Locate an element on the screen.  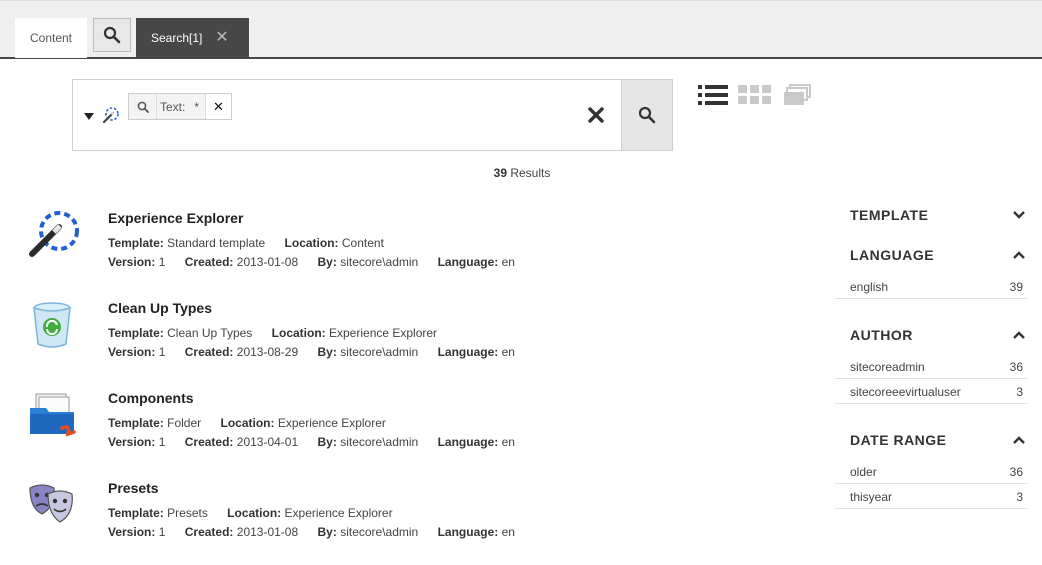
results-count: 39 Results is located at coordinates (522, 173).